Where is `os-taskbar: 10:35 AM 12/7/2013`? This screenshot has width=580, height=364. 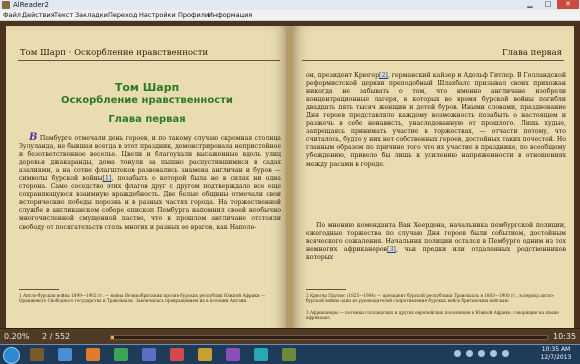 os-taskbar: 10:35 AM 12/7/2013 is located at coordinates (290, 354).